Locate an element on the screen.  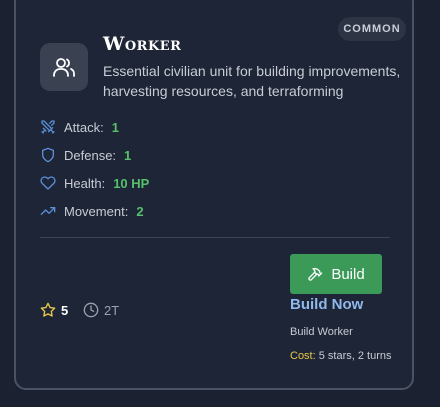
stat-defense: Defense: 1 is located at coordinates (85, 155).